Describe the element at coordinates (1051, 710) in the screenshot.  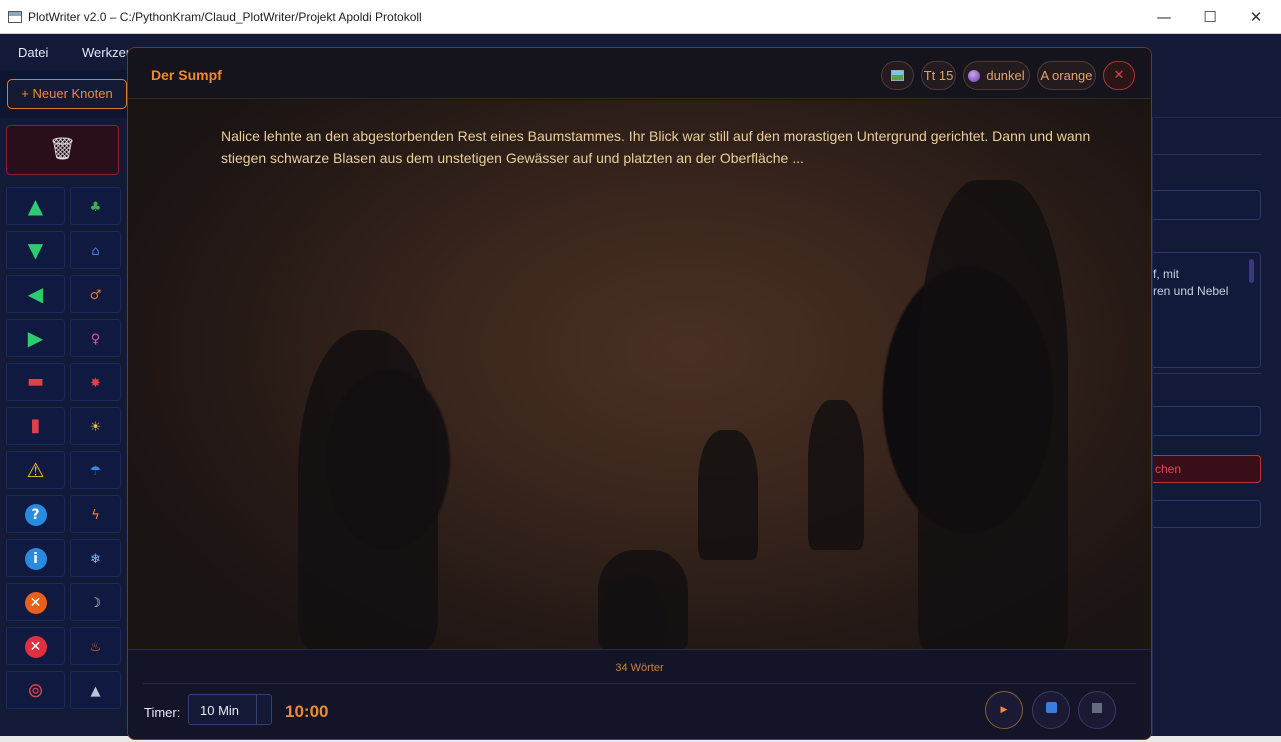
I see `pause-button` at that location.